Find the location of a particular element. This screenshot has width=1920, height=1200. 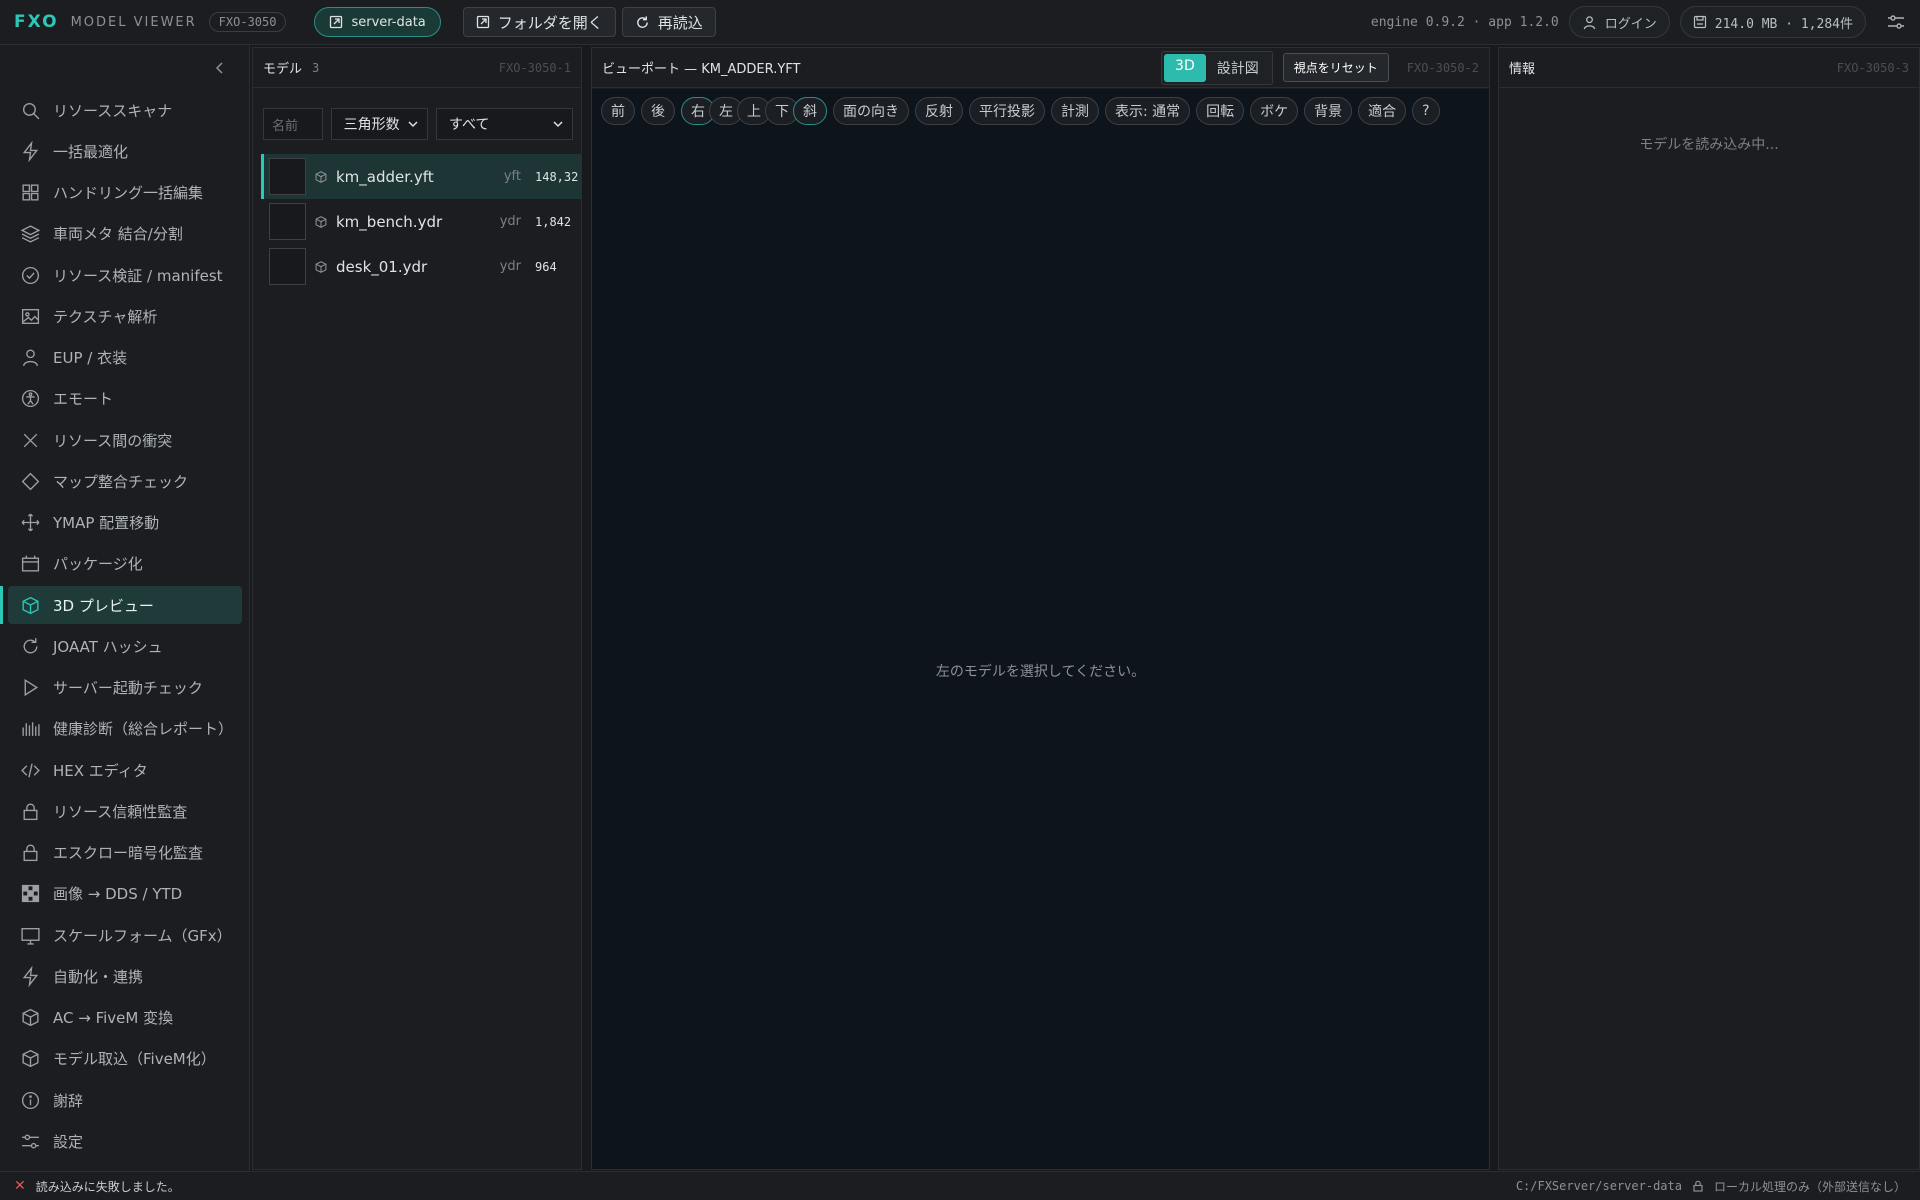

sidebar-item: 謝辞 is located at coordinates (125, 1100).